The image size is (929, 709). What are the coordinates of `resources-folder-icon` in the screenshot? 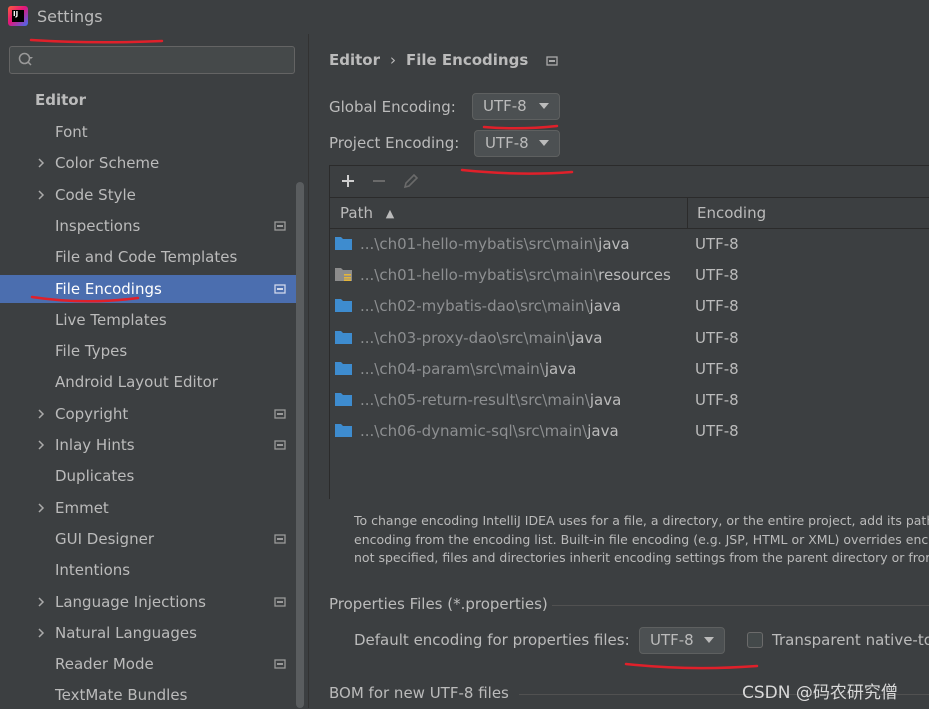 It's located at (343, 274).